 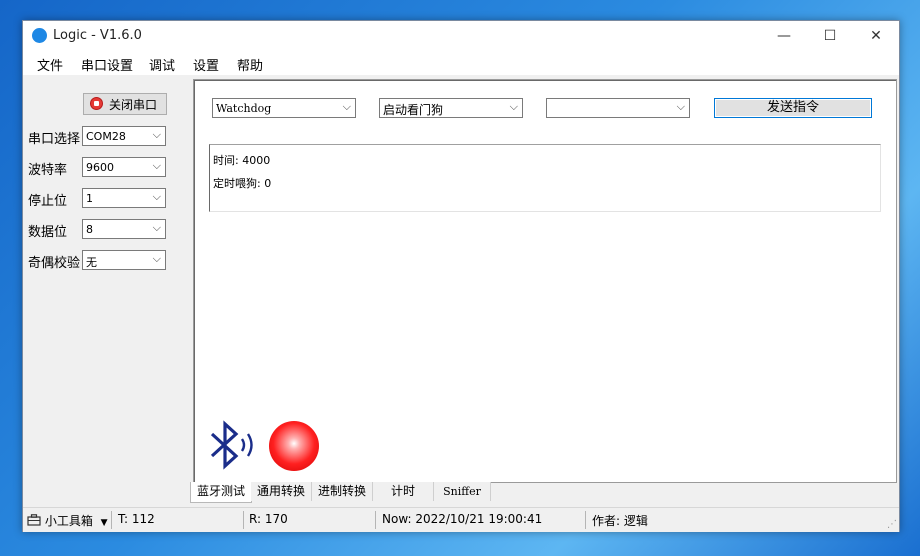 What do you see at coordinates (830, 36) in the screenshot?
I see `maximize-button: ☐` at bounding box center [830, 36].